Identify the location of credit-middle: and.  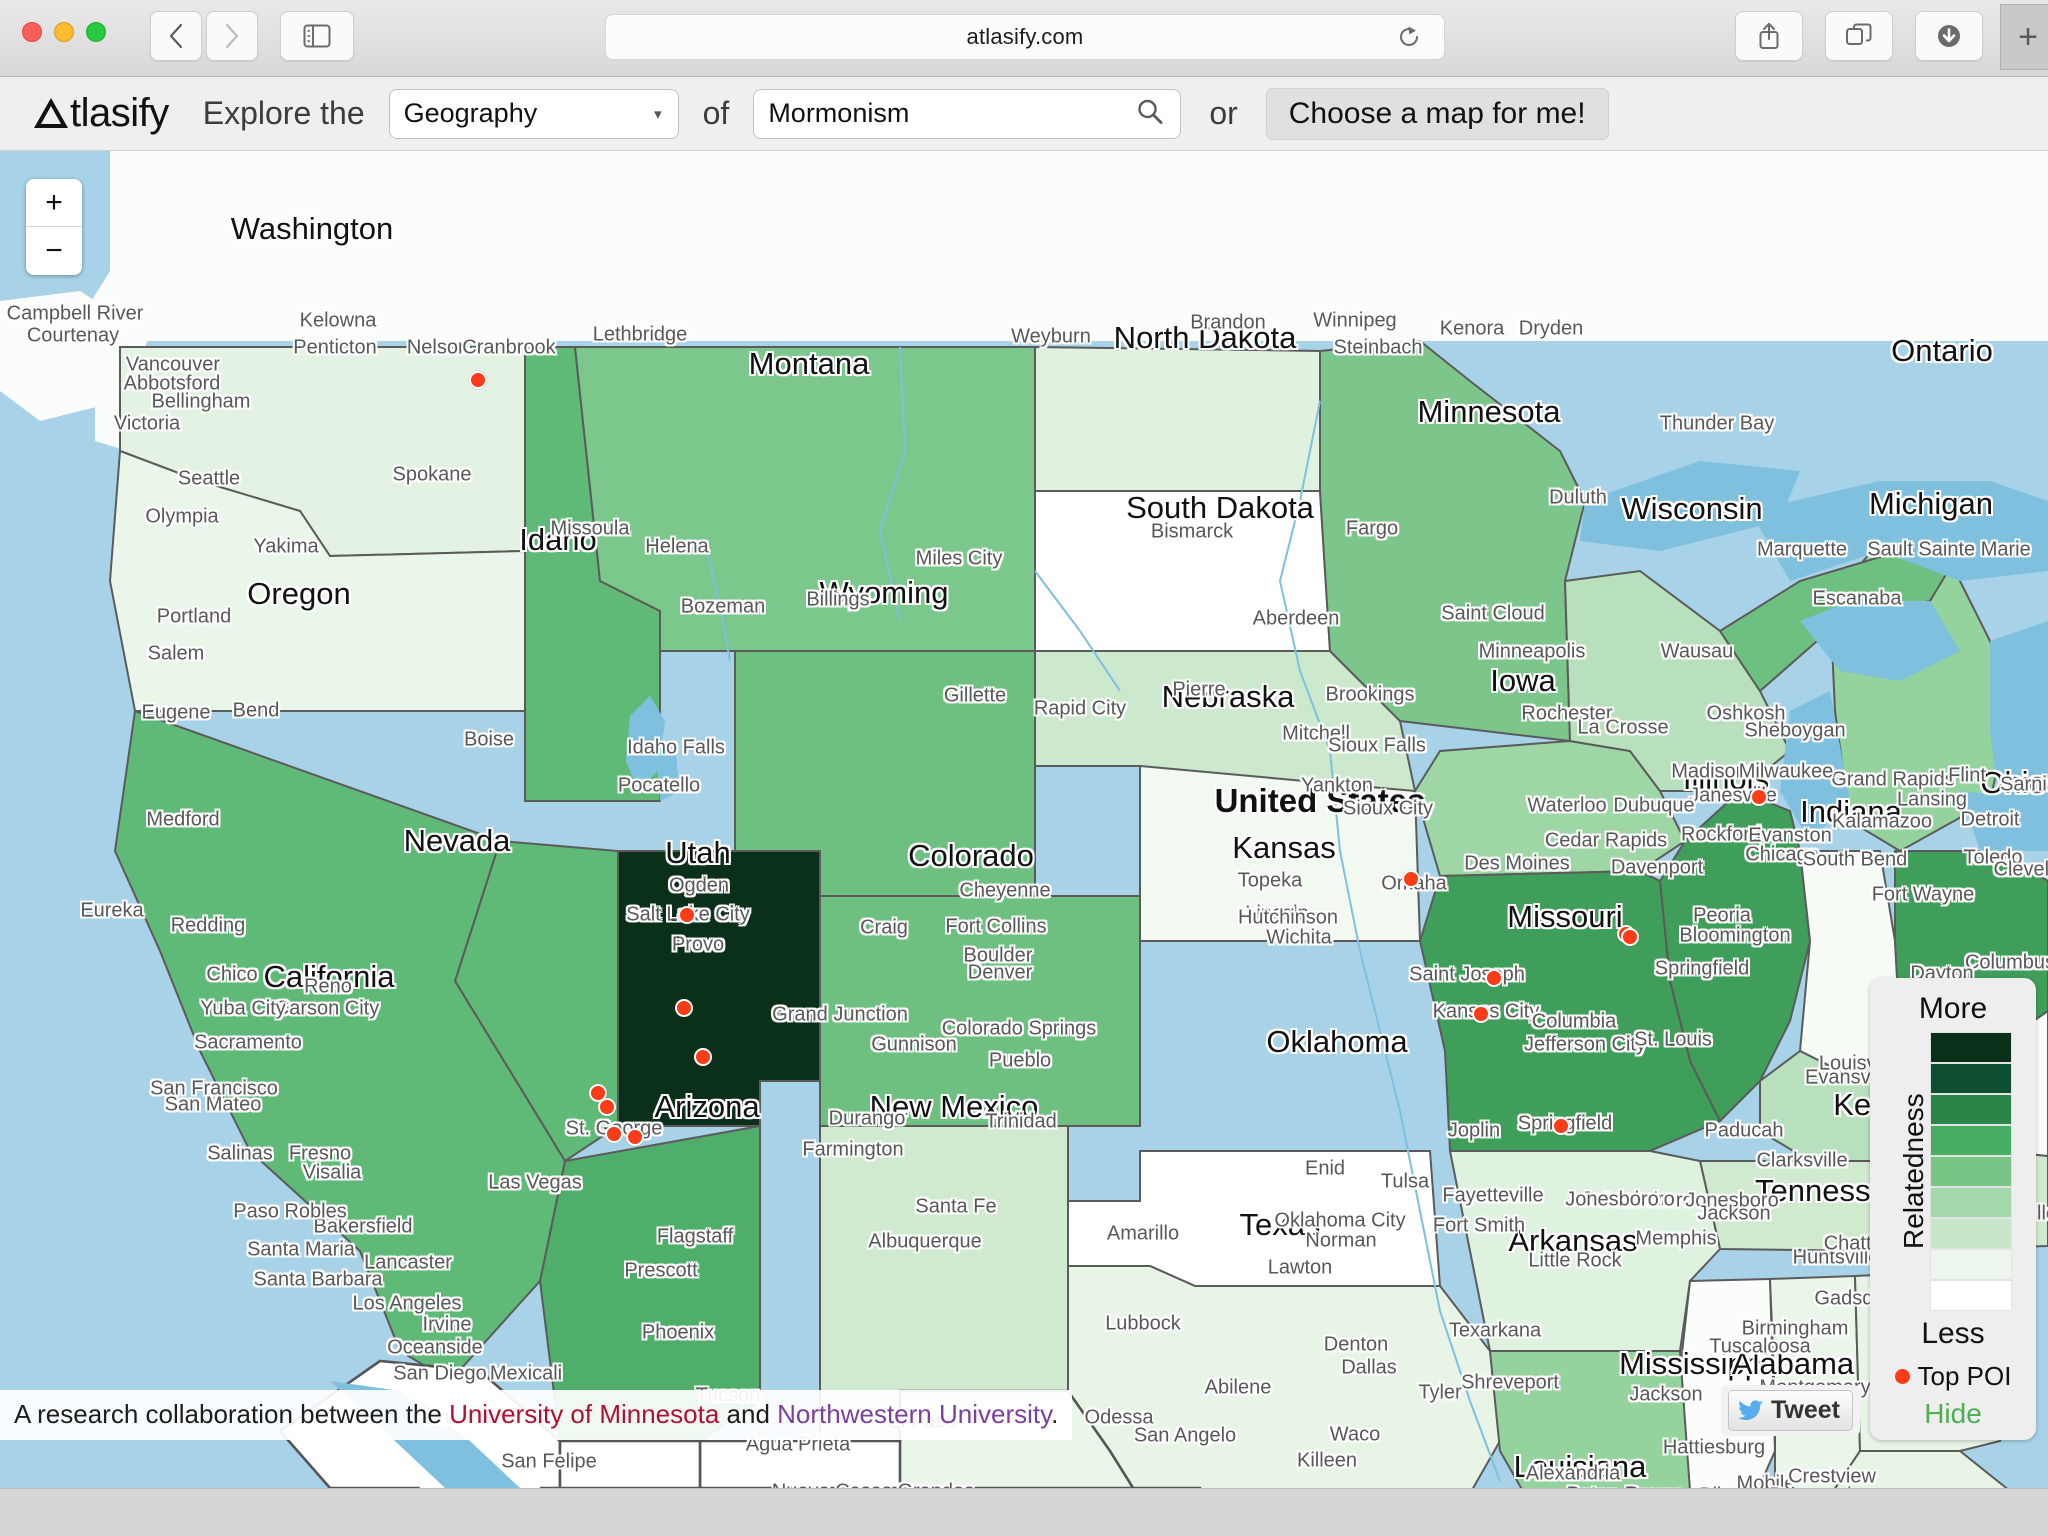
(748, 1414).